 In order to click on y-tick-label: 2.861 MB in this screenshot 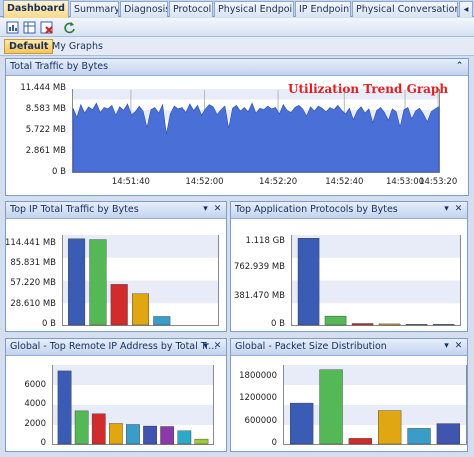, I will do `click(45, 151)`.